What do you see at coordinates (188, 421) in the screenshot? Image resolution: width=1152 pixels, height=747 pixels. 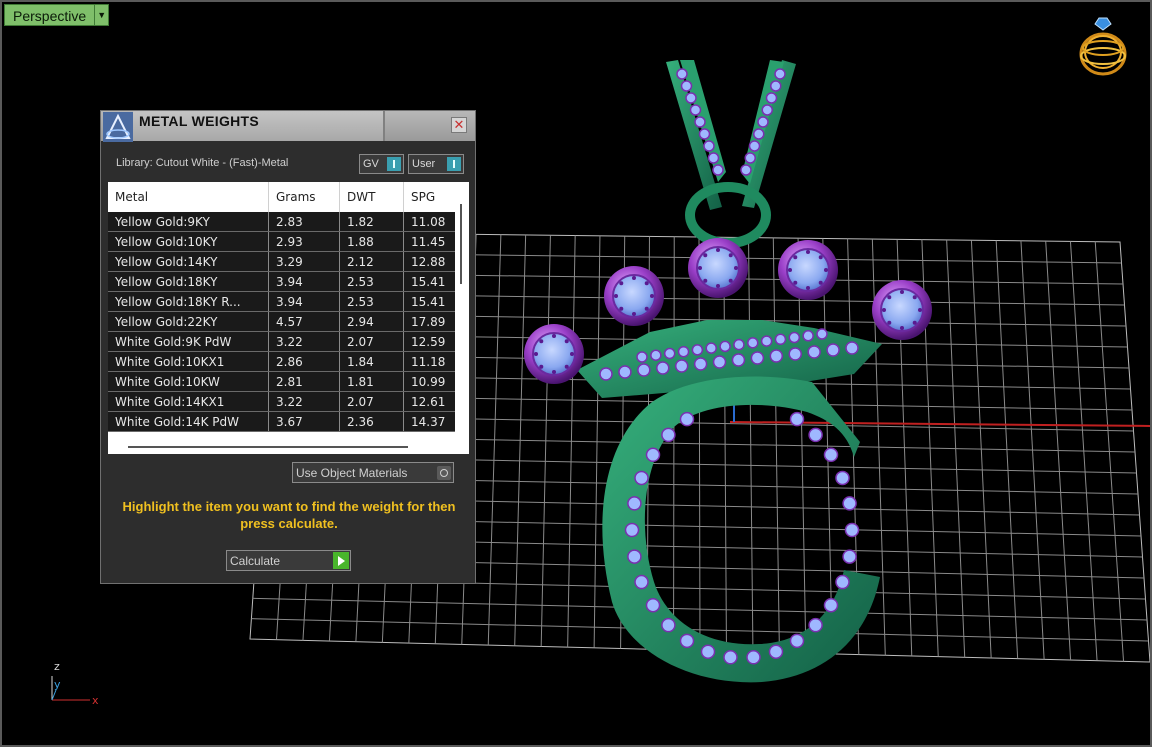 I see `cell-metal: White Gold:14K PdW` at bounding box center [188, 421].